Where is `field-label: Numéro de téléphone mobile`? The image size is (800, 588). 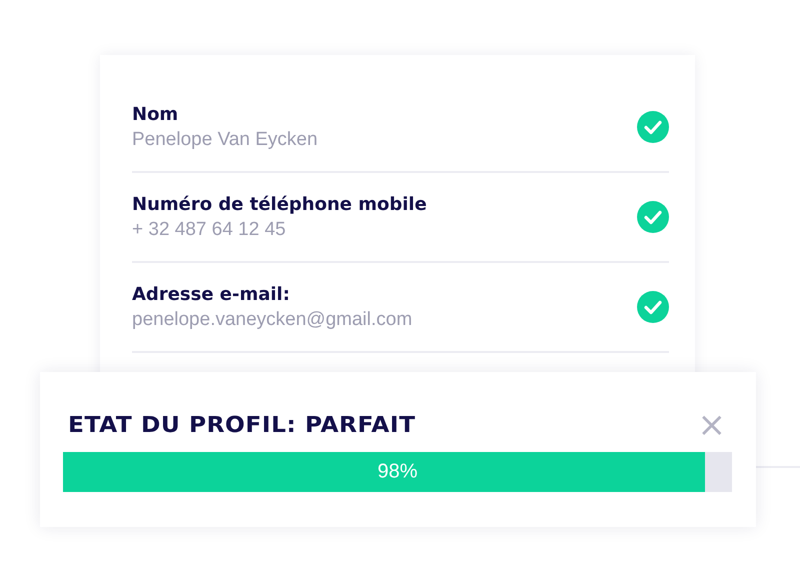
field-label: Numéro de téléphone mobile is located at coordinates (279, 204).